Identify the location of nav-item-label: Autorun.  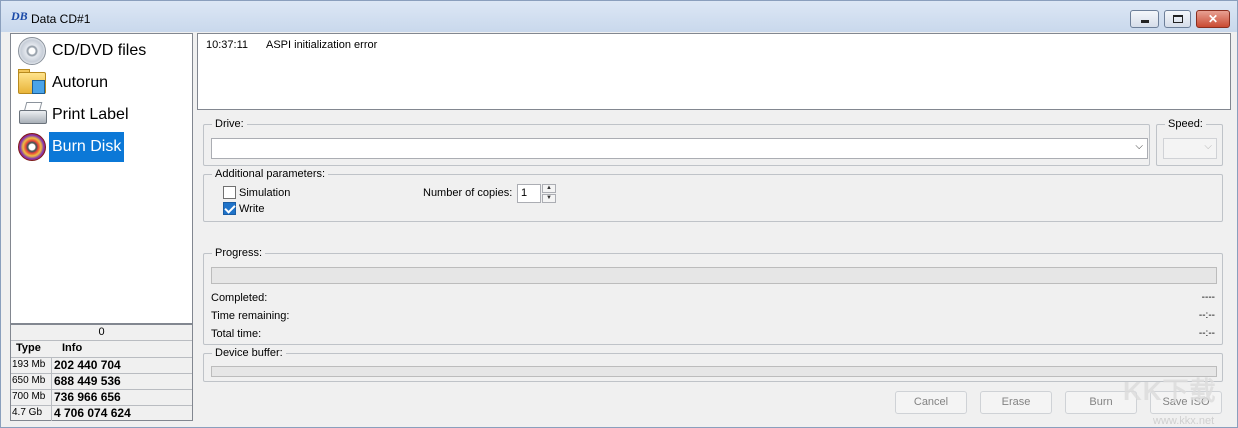
(80, 82).